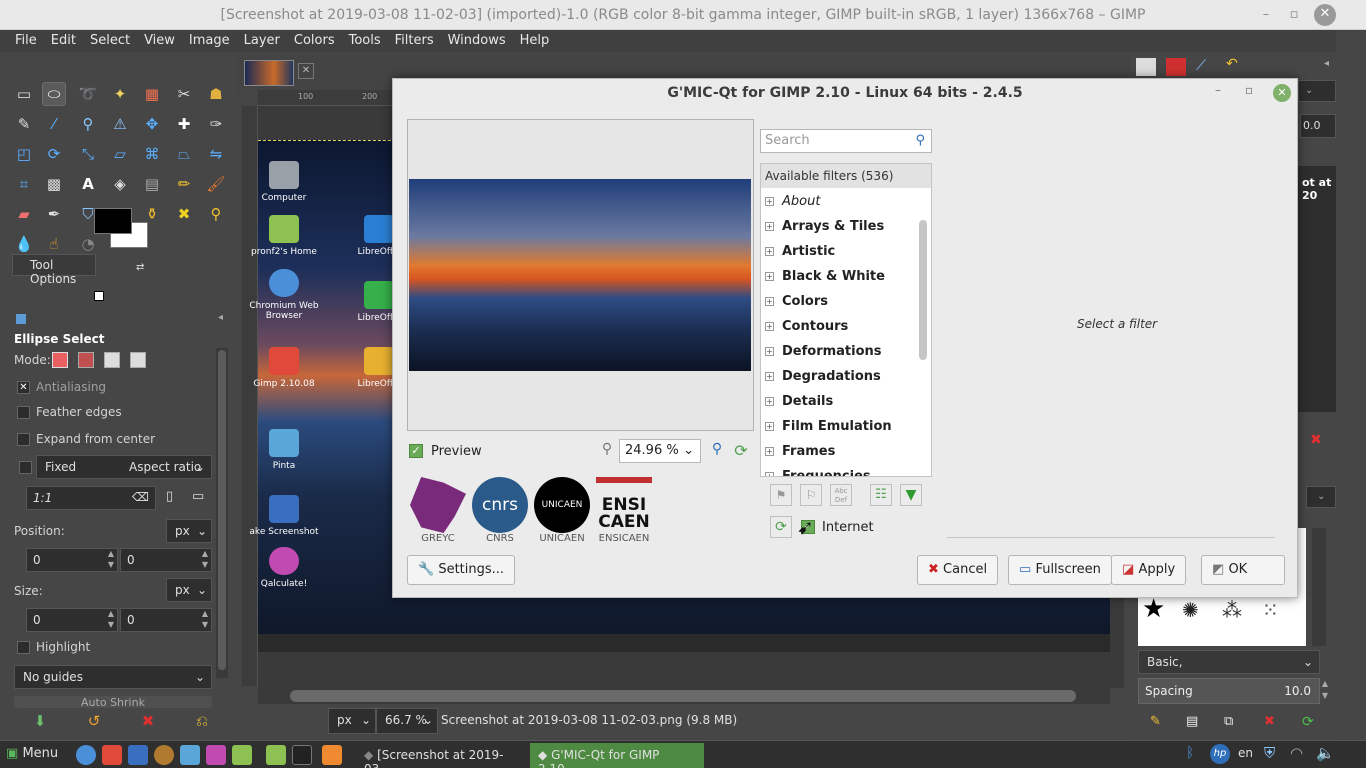 Image resolution: width=1366 pixels, height=768 pixels. What do you see at coordinates (111, 560) in the screenshot?
I see `position-x-spinner: ▲ ▼` at bounding box center [111, 560].